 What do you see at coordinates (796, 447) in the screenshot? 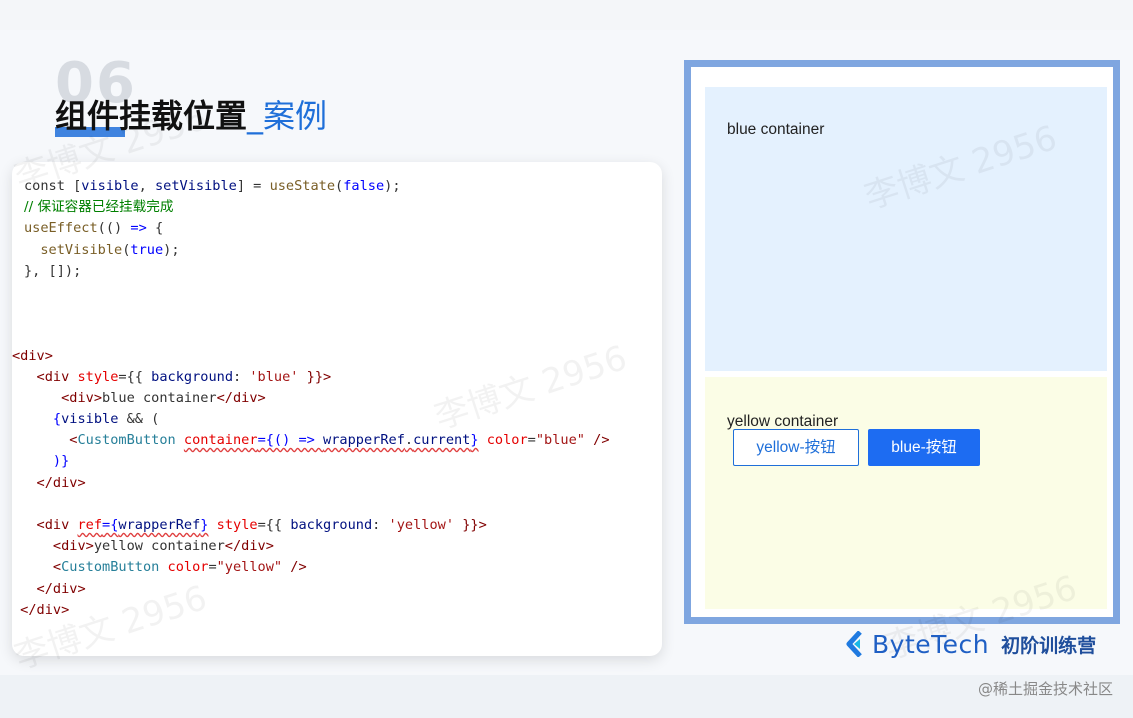
I see `yellow-button: yellow-按钮` at bounding box center [796, 447].